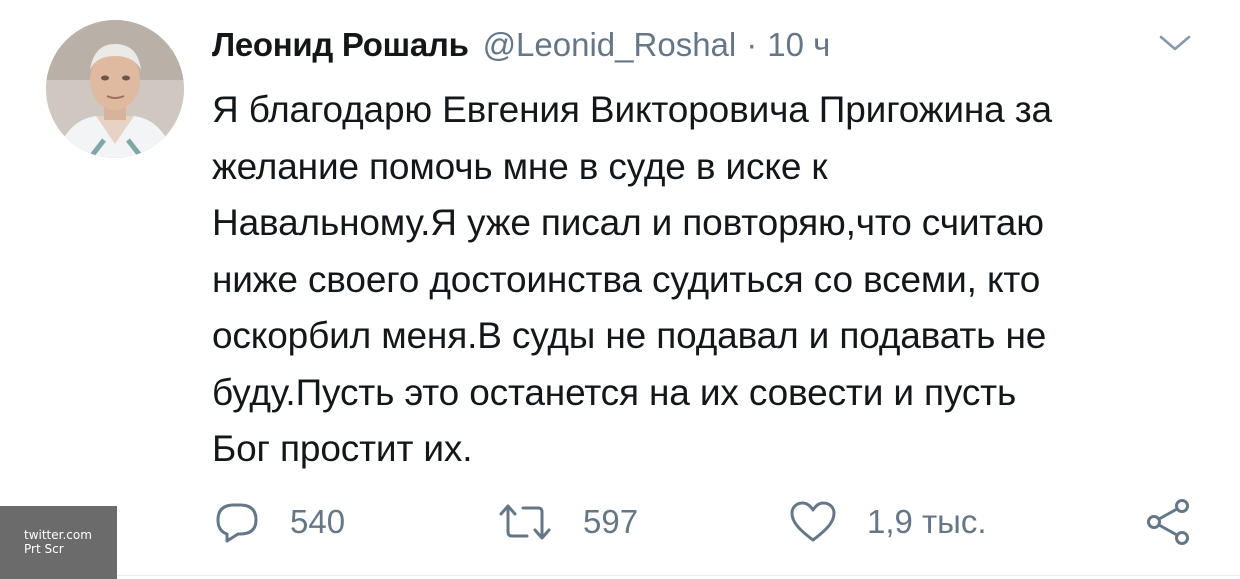  I want to click on tweet-text-line: Бог простит их., so click(342, 448).